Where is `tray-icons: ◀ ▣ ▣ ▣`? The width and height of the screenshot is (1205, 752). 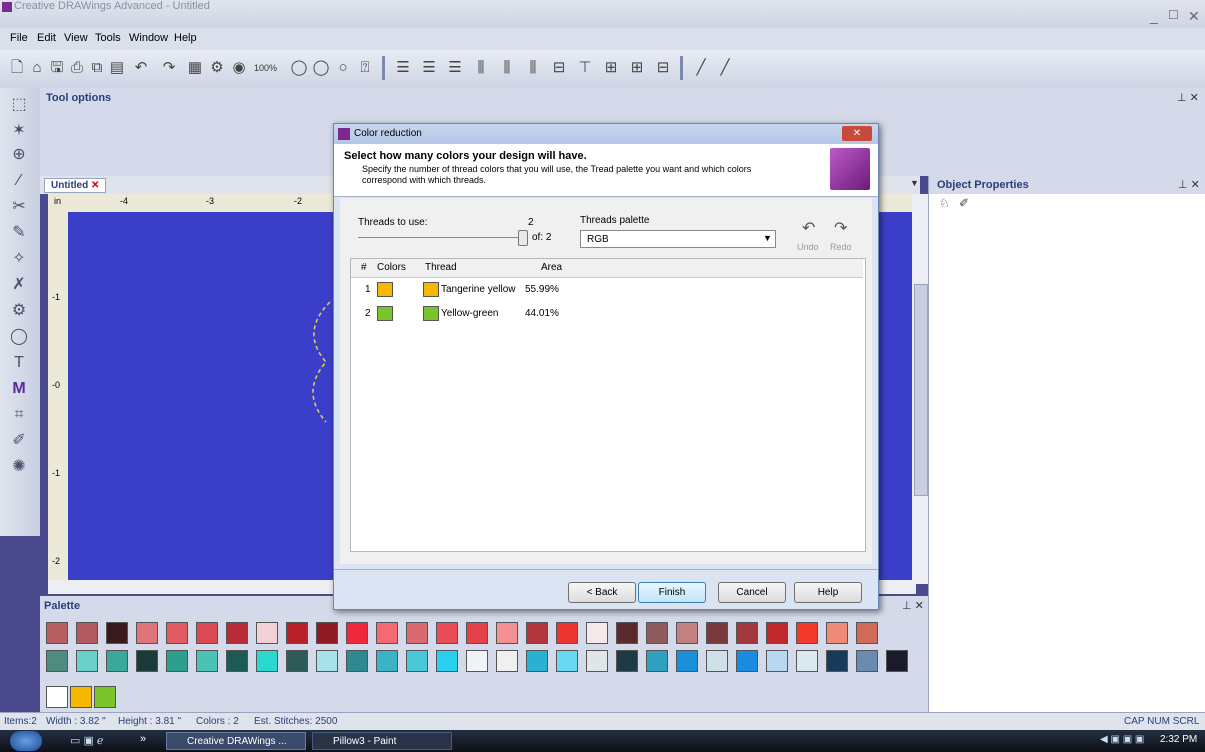 tray-icons: ◀ ▣ ▣ ▣ is located at coordinates (1122, 739).